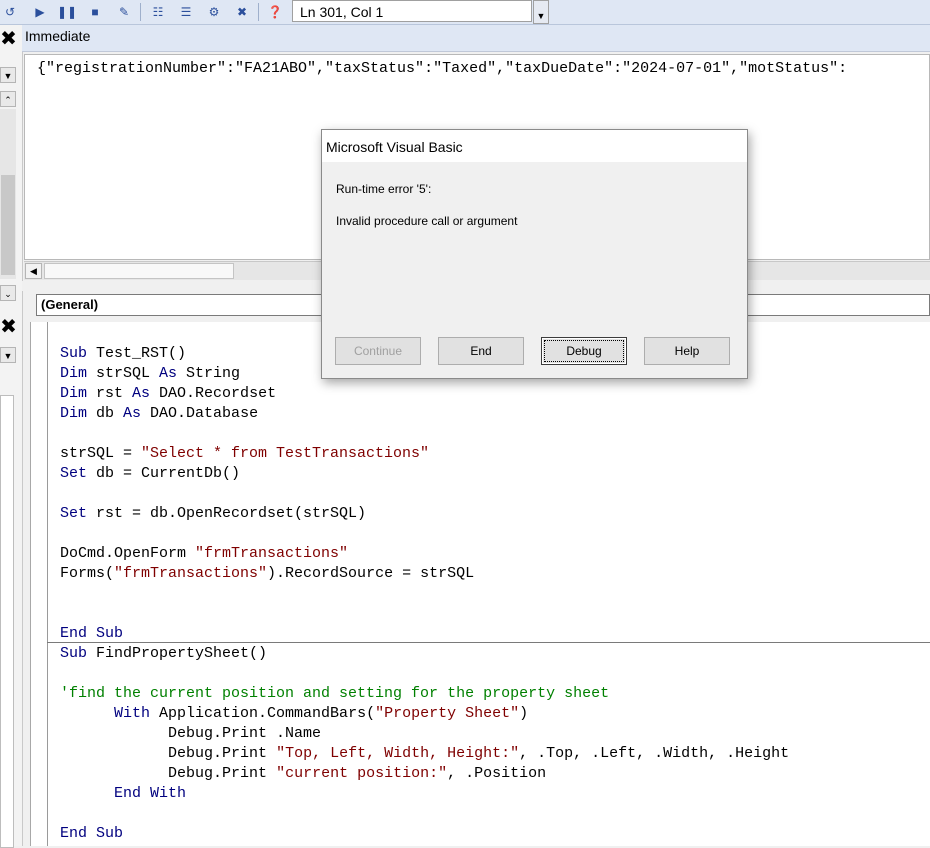  What do you see at coordinates (687, 351) in the screenshot?
I see `help-button: Help` at bounding box center [687, 351].